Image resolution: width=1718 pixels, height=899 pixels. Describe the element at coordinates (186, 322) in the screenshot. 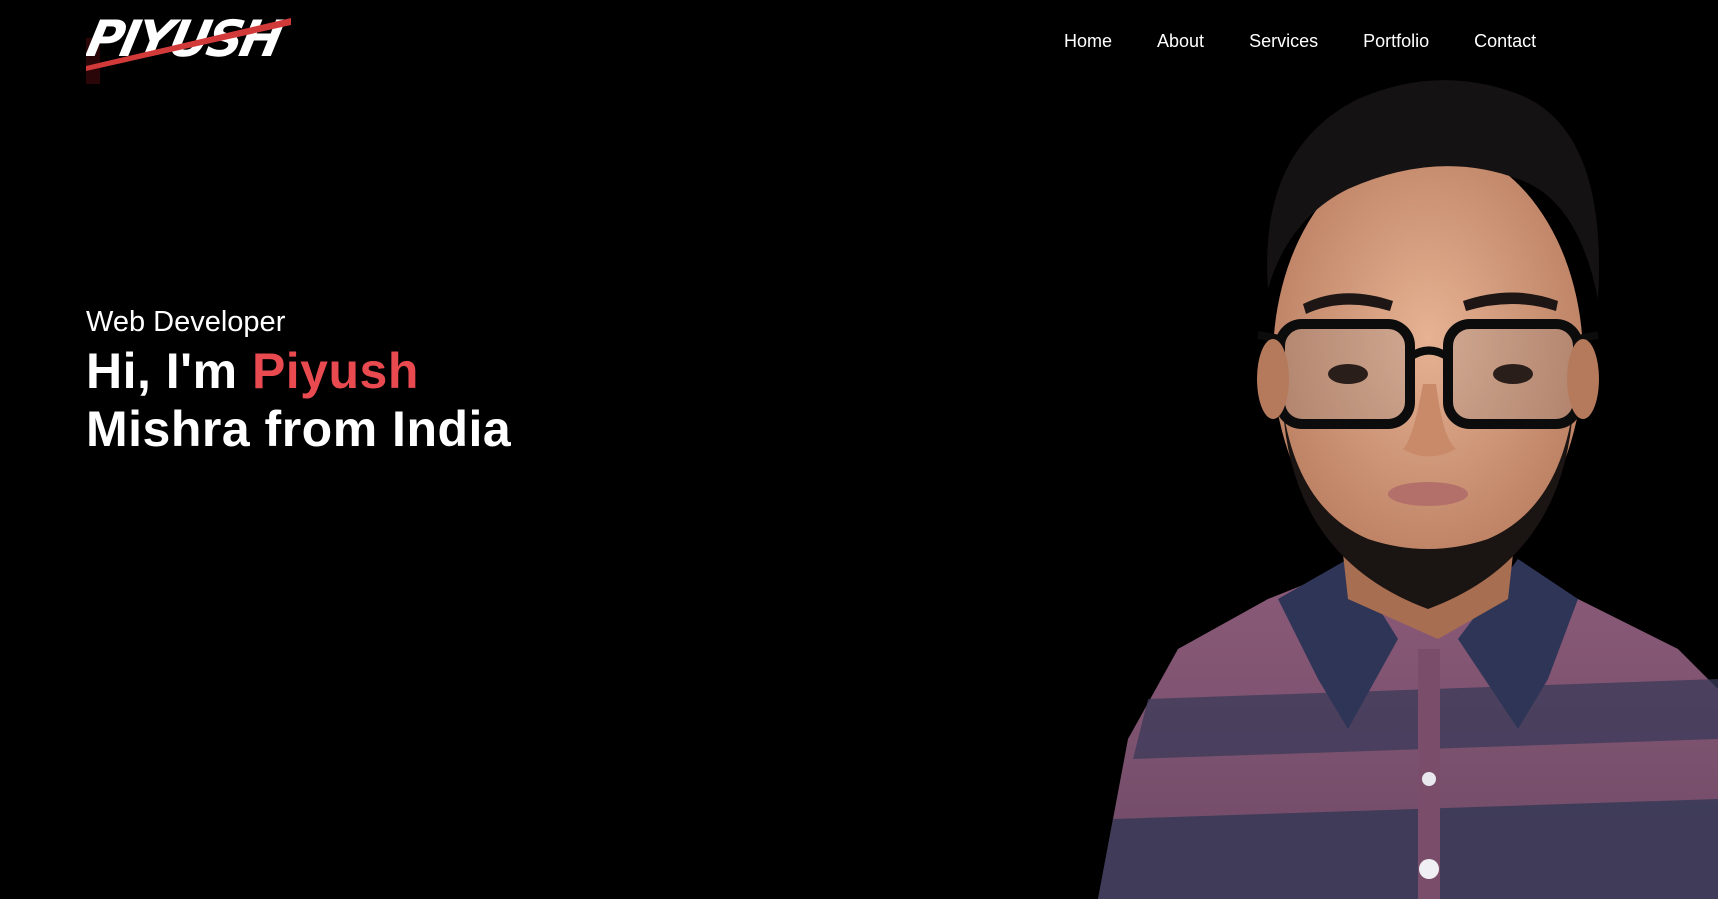

I see `hero-role: Web Developer` at that location.